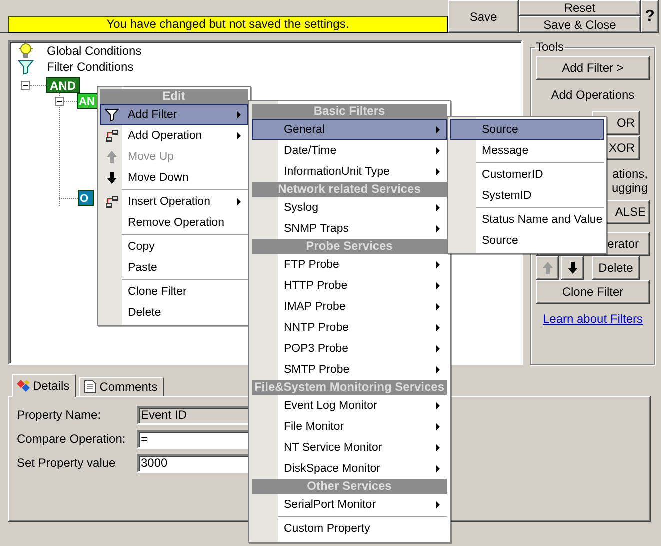 The width and height of the screenshot is (661, 546). I want to click on save-button: Save, so click(483, 16).